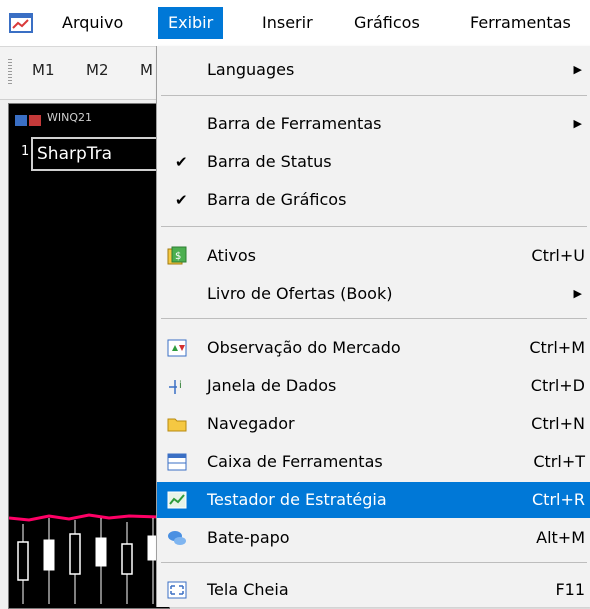 This screenshot has height=609, width=590. I want to click on fullscreen-icon, so click(177, 590).